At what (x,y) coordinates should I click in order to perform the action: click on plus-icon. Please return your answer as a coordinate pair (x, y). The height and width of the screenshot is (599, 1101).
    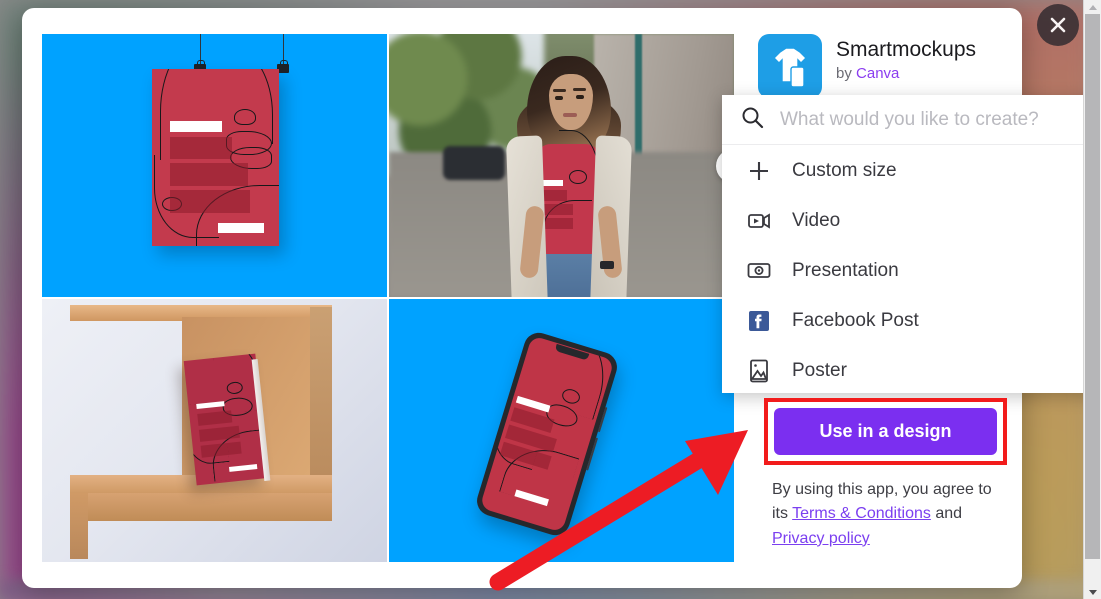
    Looking at the image, I should click on (759, 171).